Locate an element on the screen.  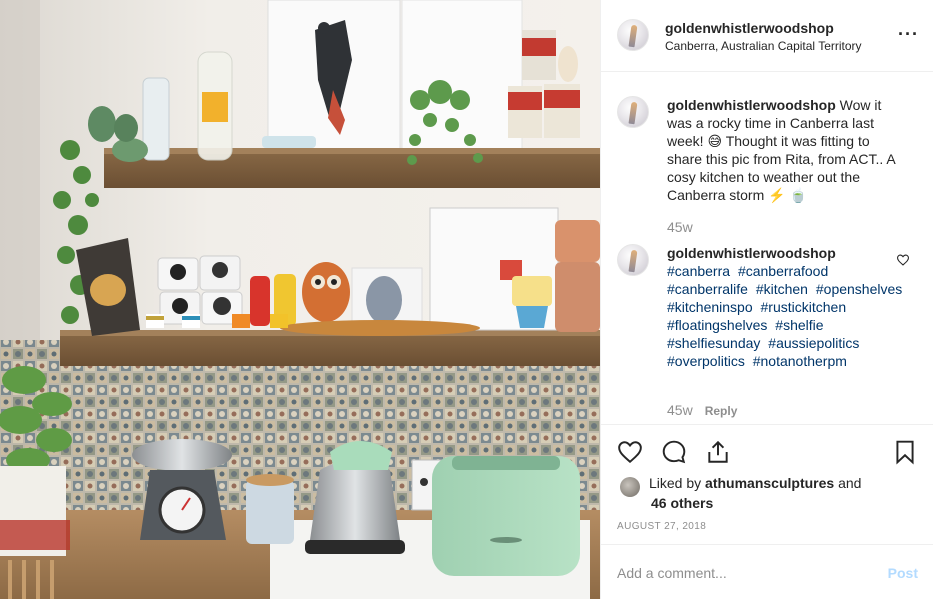
comment-icon is located at coordinates (674, 452).